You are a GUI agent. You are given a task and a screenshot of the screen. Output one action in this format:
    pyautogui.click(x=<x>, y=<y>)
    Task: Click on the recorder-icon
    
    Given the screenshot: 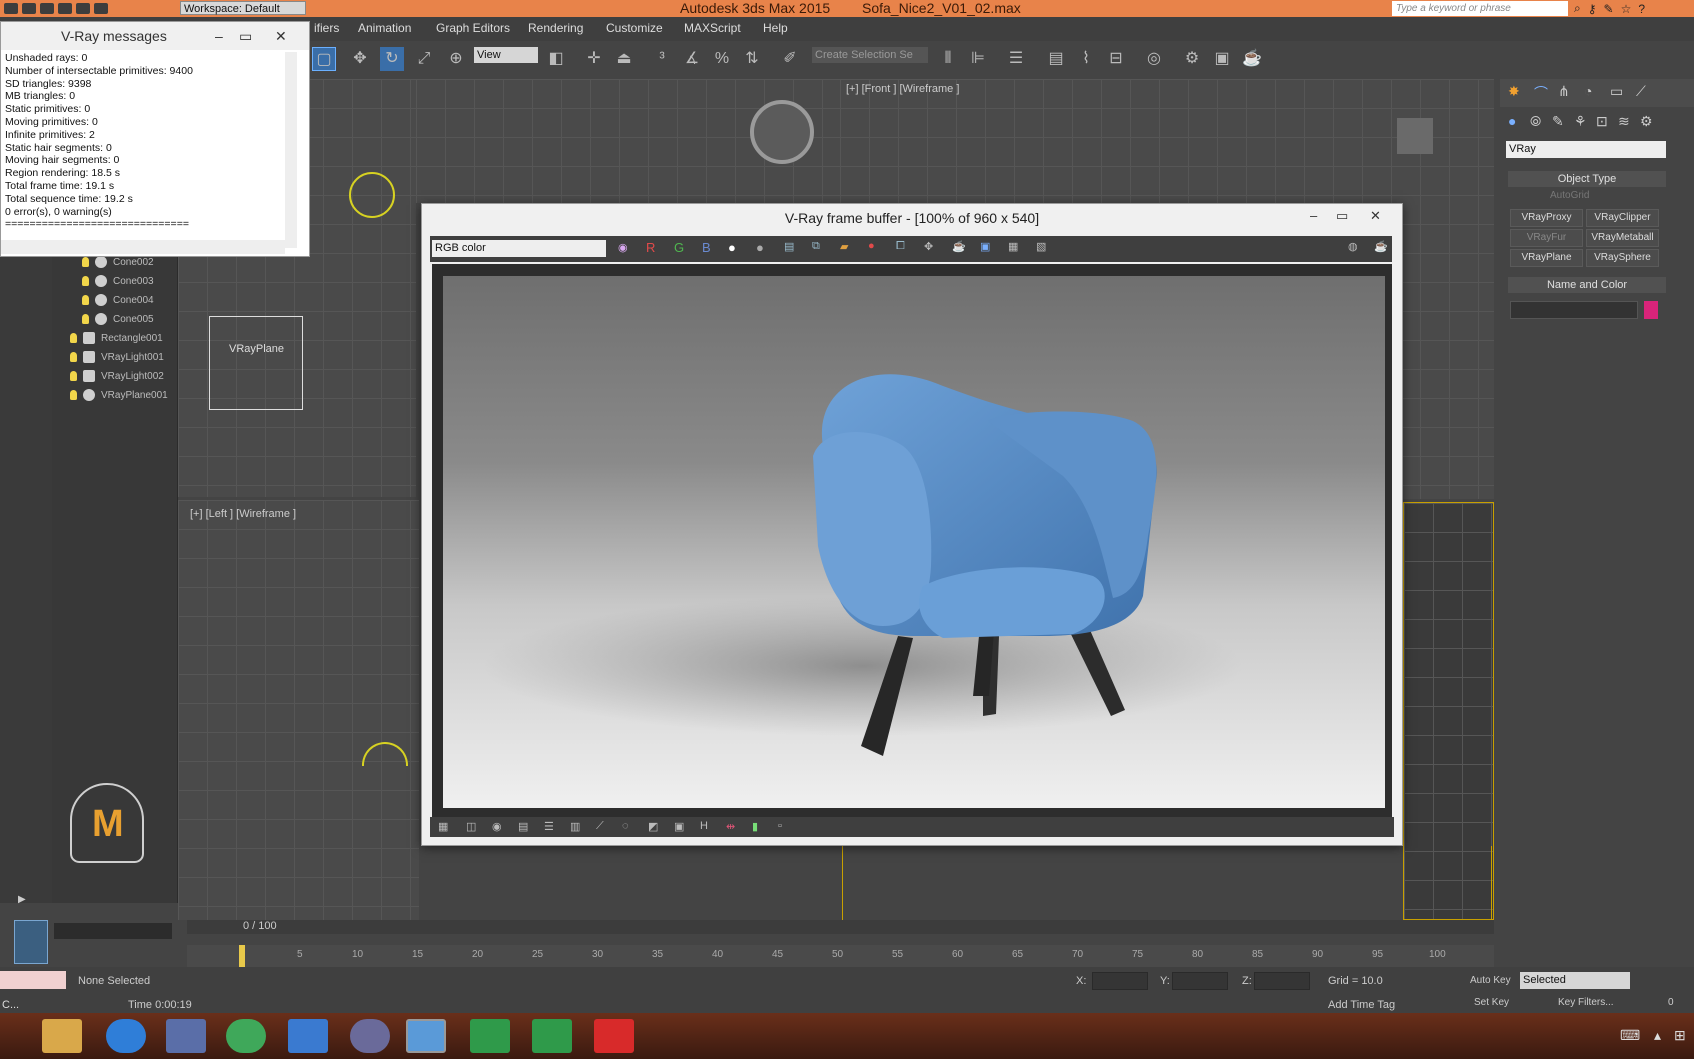 What is the action you would take?
    pyautogui.click(x=614, y=1036)
    